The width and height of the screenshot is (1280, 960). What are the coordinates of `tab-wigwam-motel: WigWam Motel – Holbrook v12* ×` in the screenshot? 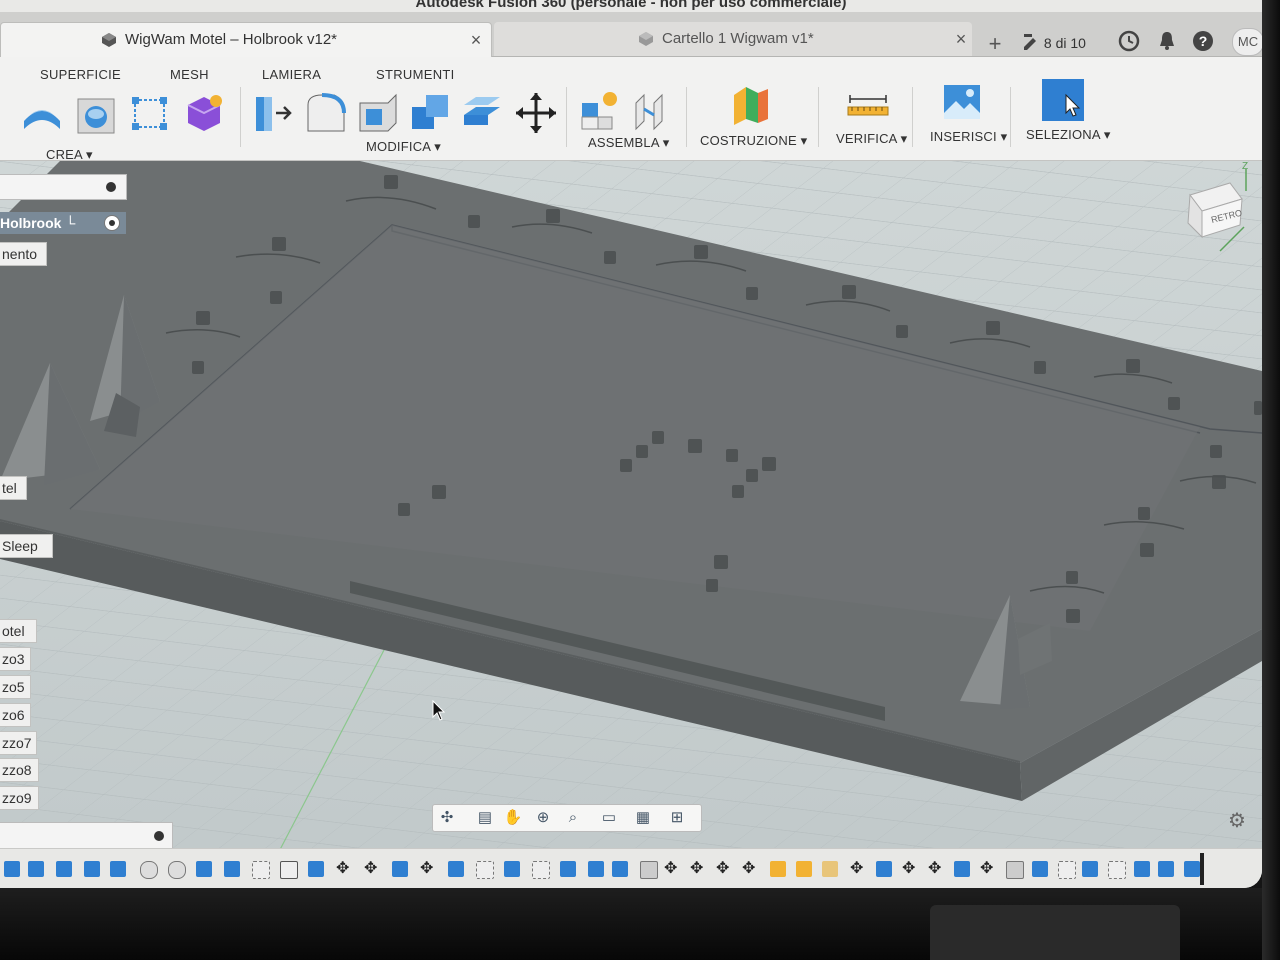 It's located at (246, 39).